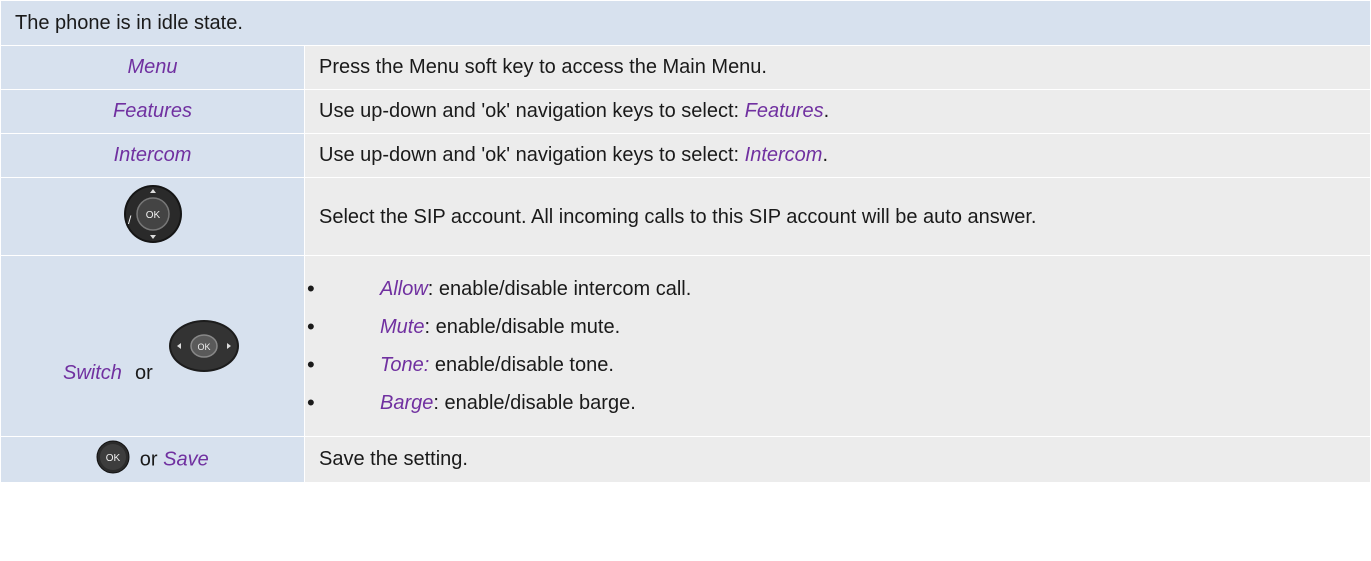  I want to click on intercom-link: Intercom, so click(783, 155).